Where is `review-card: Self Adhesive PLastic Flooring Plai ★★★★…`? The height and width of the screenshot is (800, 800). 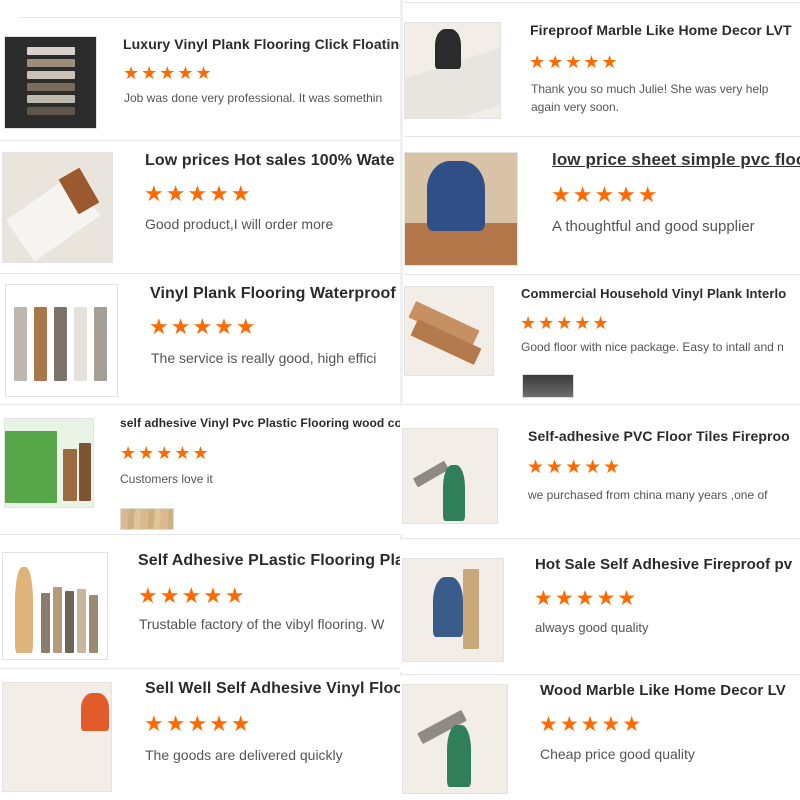
review-card: Self Adhesive PLastic Flooring Plai ★★★★… is located at coordinates (200, 601).